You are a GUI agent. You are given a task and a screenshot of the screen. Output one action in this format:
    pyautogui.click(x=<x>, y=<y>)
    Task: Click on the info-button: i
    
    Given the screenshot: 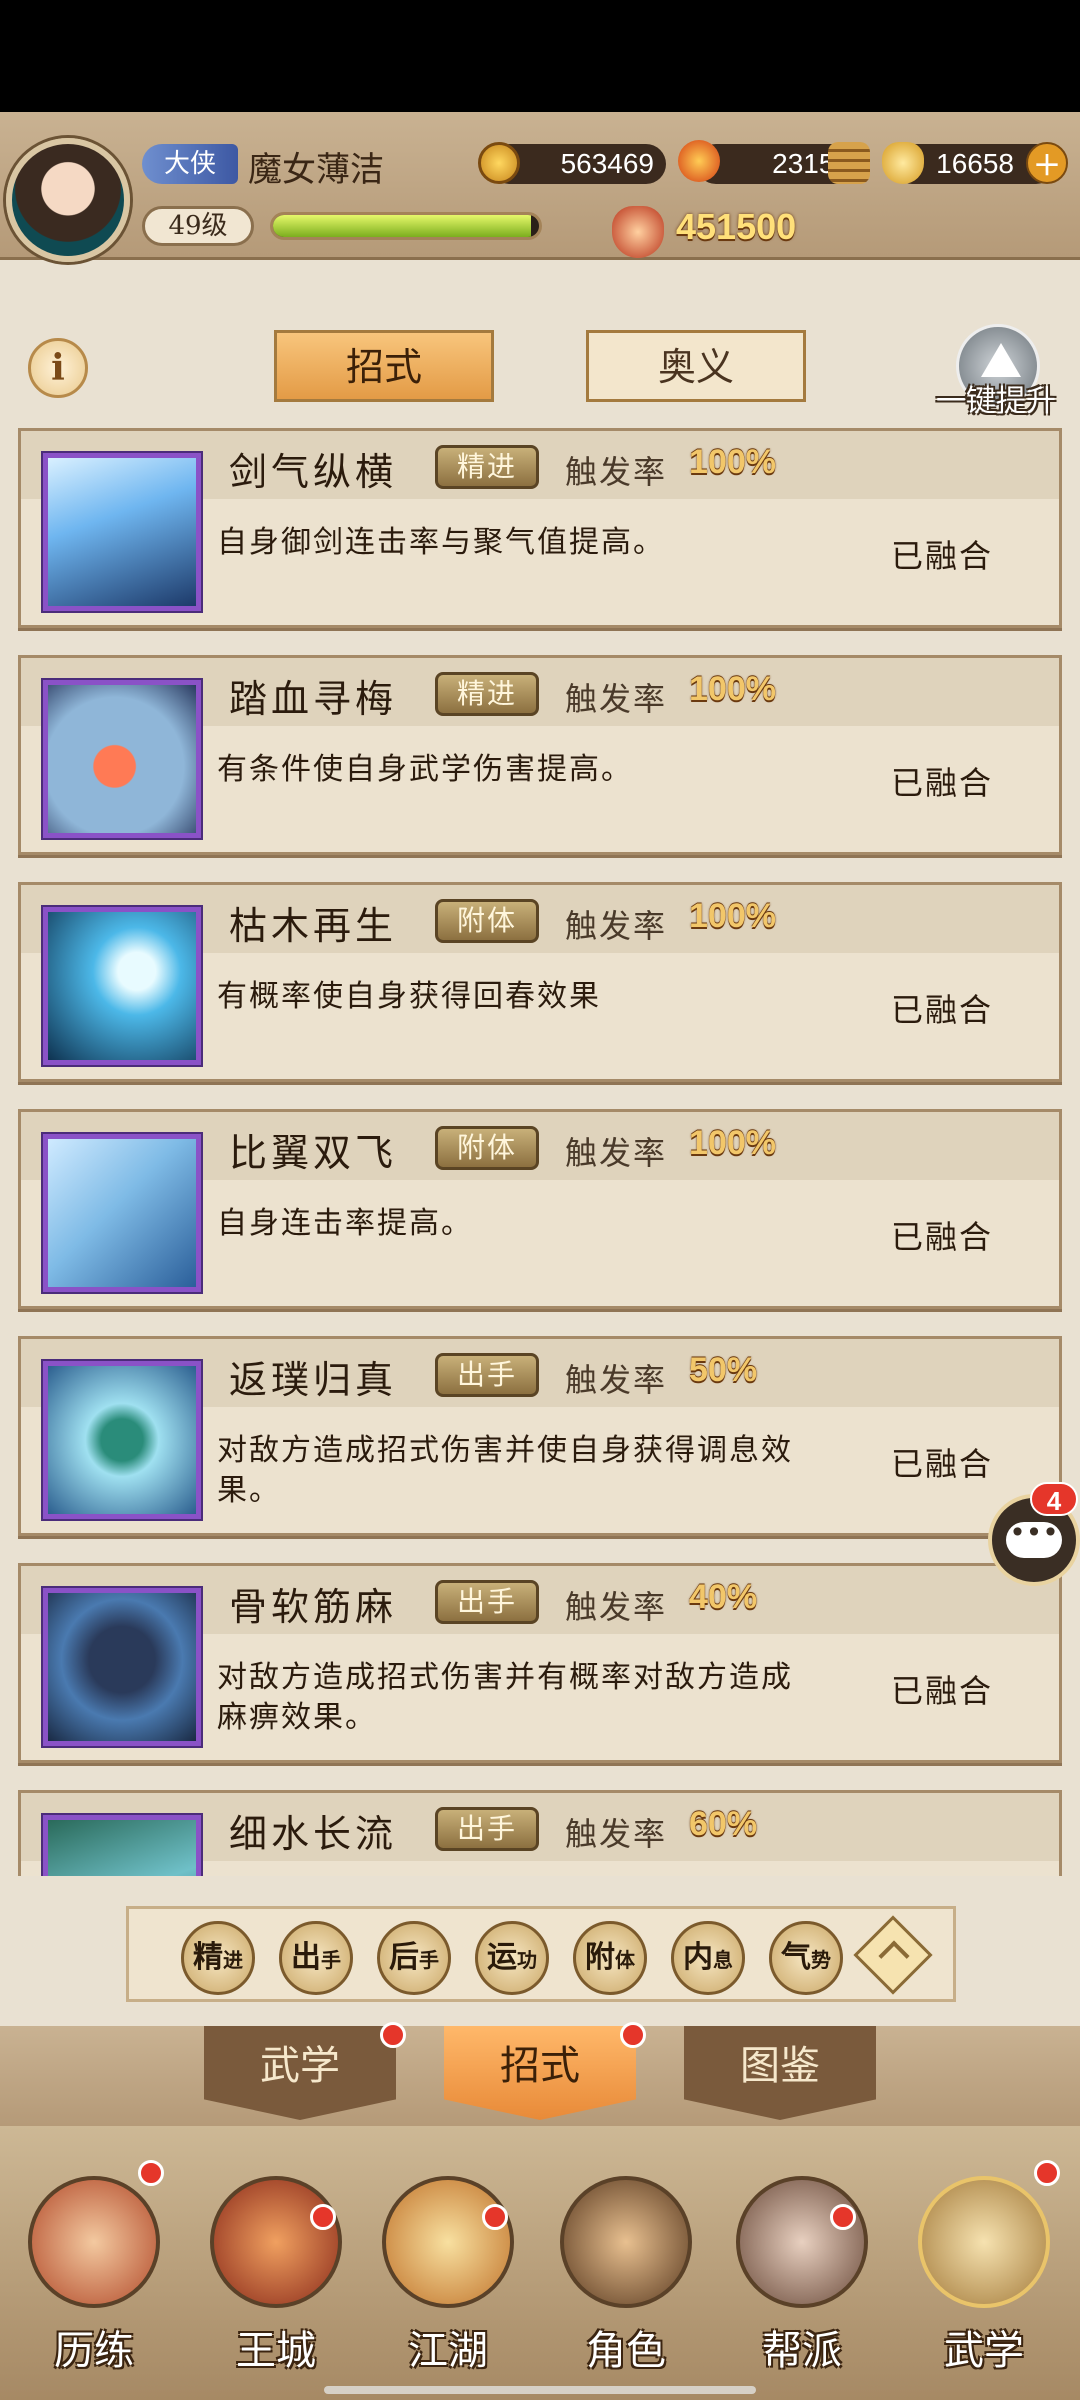 What is the action you would take?
    pyautogui.click(x=58, y=368)
    